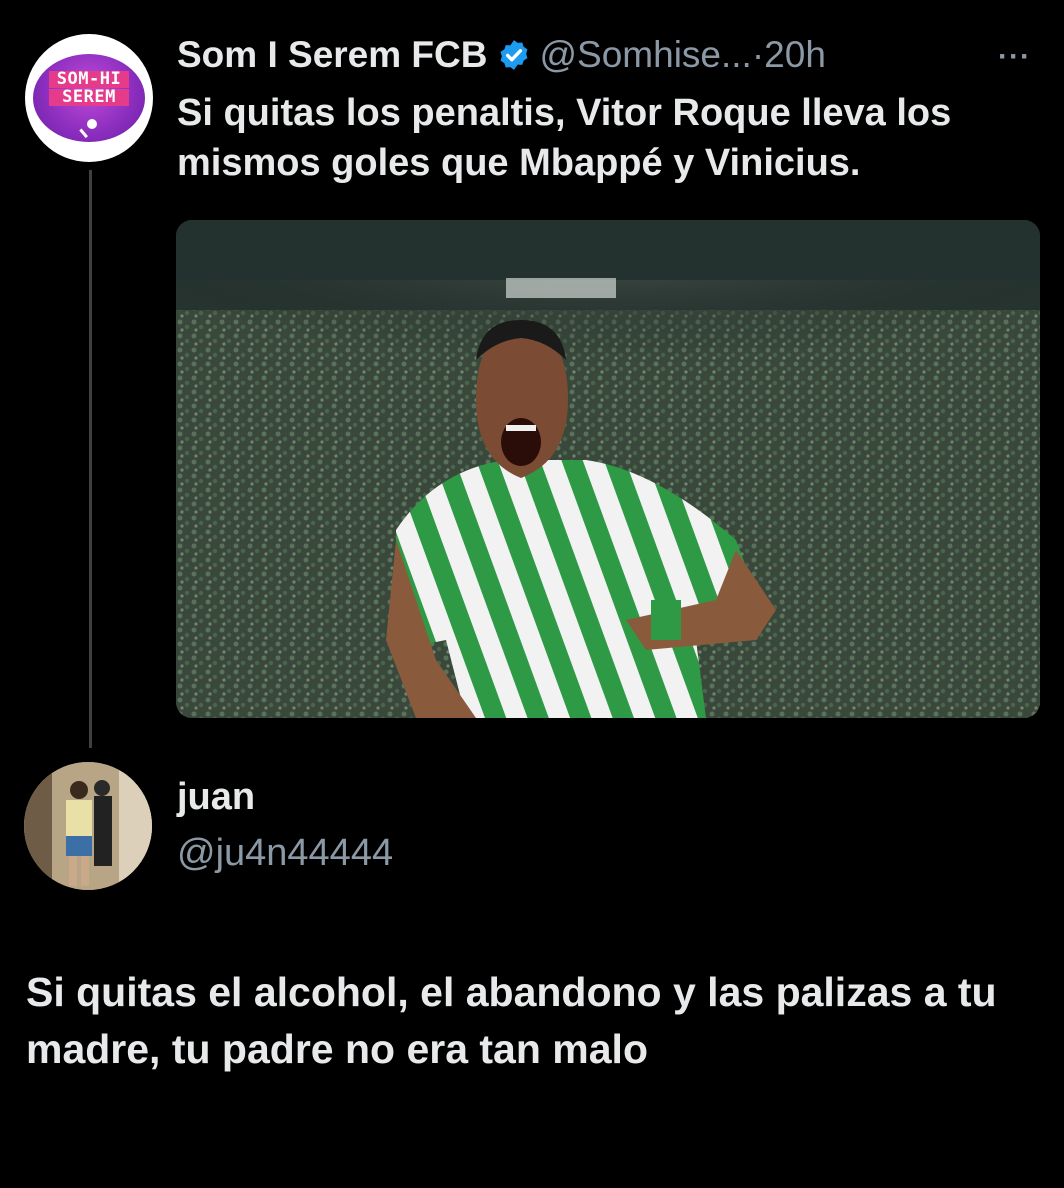 The image size is (1064, 1188). Describe the element at coordinates (285, 853) in the screenshot. I see `reply-handle: @ju4n44444` at that location.